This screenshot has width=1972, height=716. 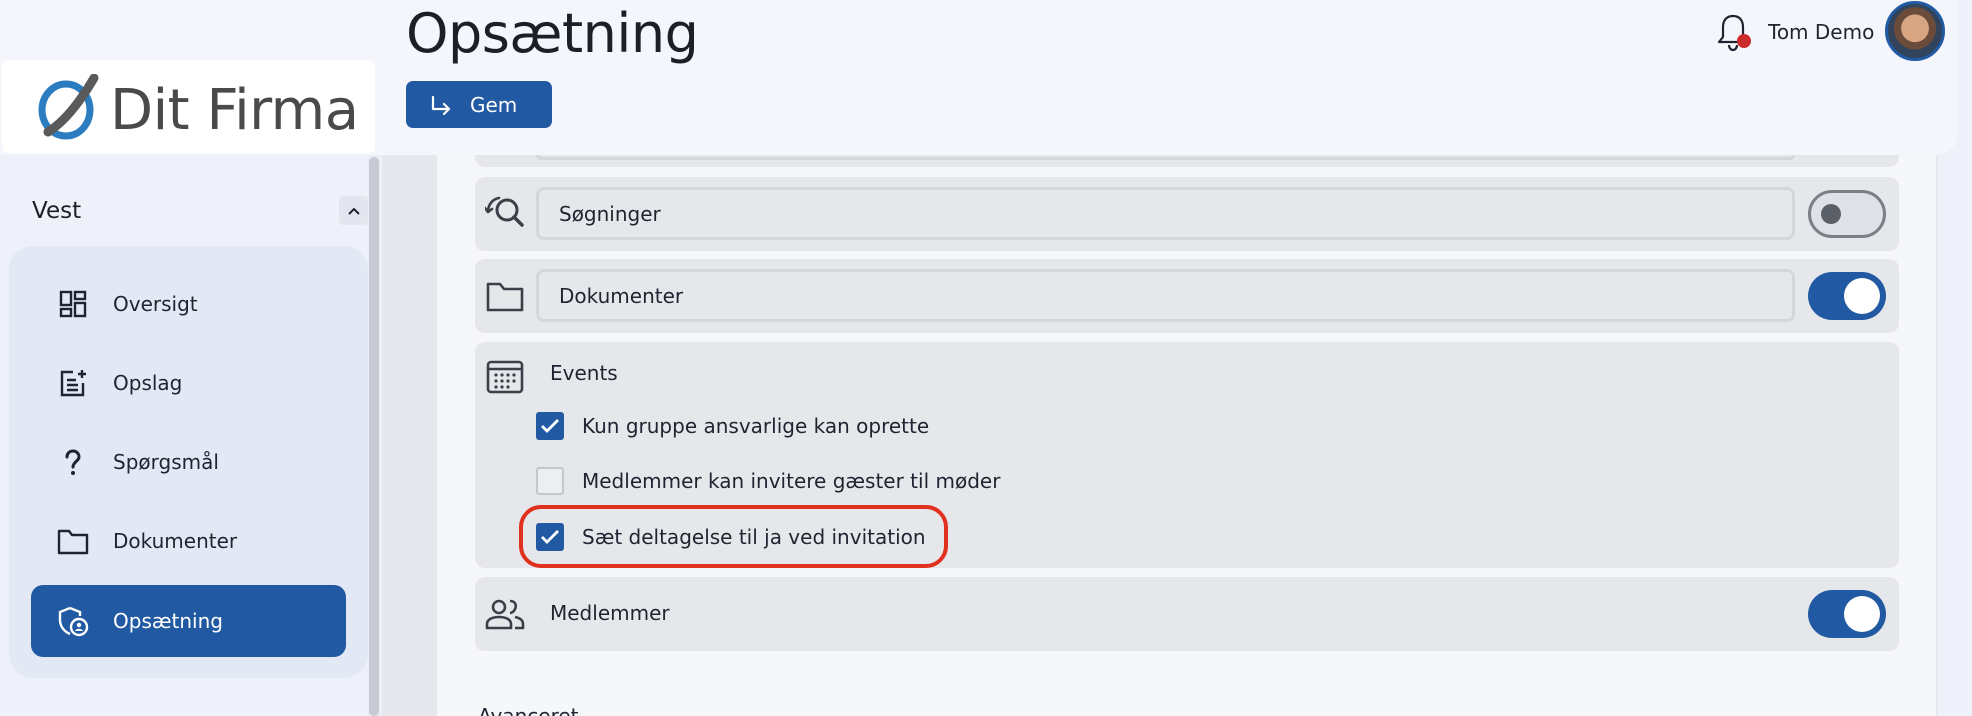 I want to click on sidebar-item-opsaetning: Opsætning, so click(x=188, y=621).